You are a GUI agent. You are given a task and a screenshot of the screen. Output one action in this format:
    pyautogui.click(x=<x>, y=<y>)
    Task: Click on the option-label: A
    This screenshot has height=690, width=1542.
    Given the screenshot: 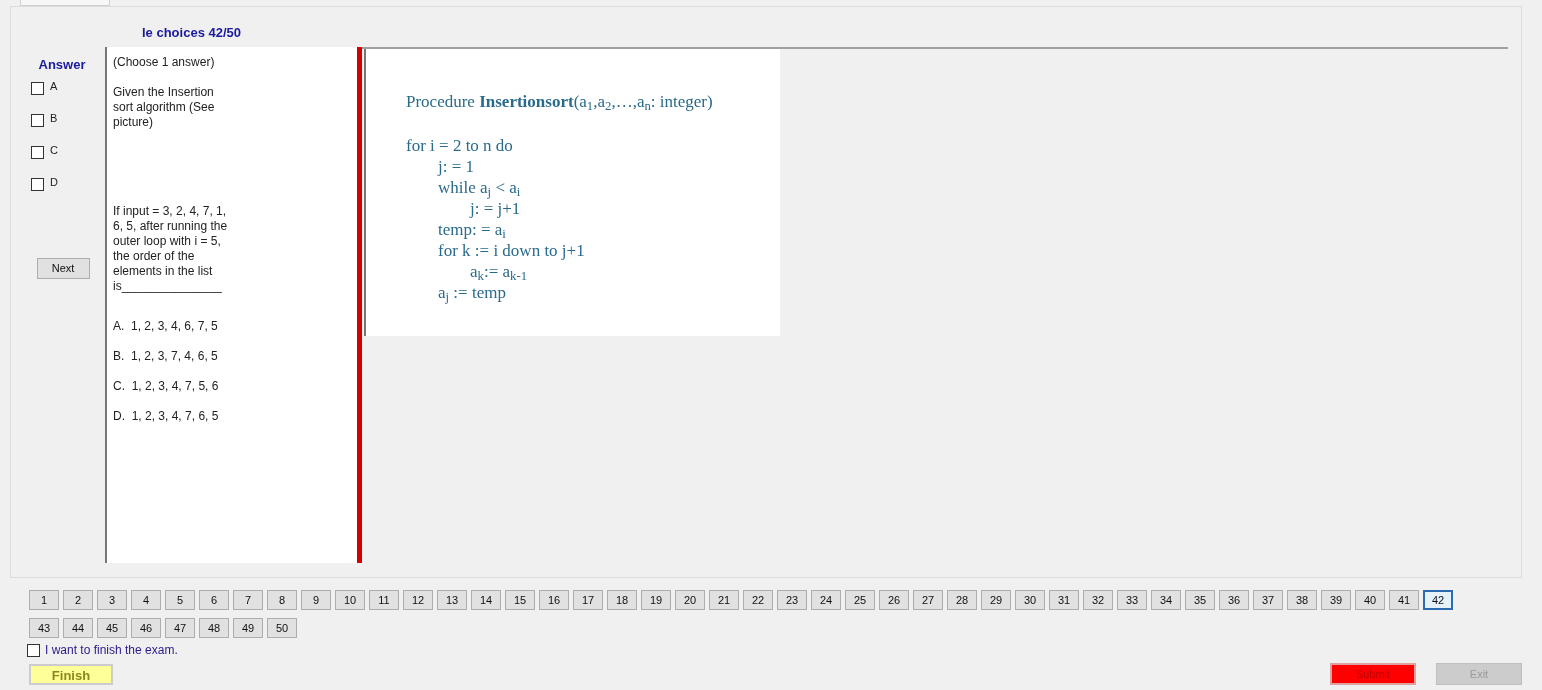 What is the action you would take?
    pyautogui.click(x=54, y=86)
    